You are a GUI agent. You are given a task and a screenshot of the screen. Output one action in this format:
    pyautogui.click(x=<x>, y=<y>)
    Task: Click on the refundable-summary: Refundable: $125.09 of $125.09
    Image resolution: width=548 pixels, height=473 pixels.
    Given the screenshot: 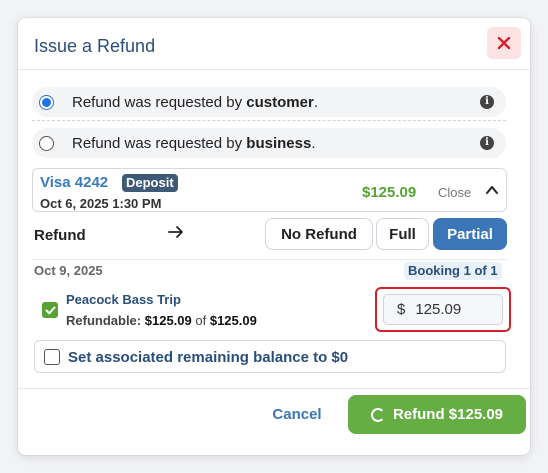 What is the action you would take?
    pyautogui.click(x=161, y=320)
    